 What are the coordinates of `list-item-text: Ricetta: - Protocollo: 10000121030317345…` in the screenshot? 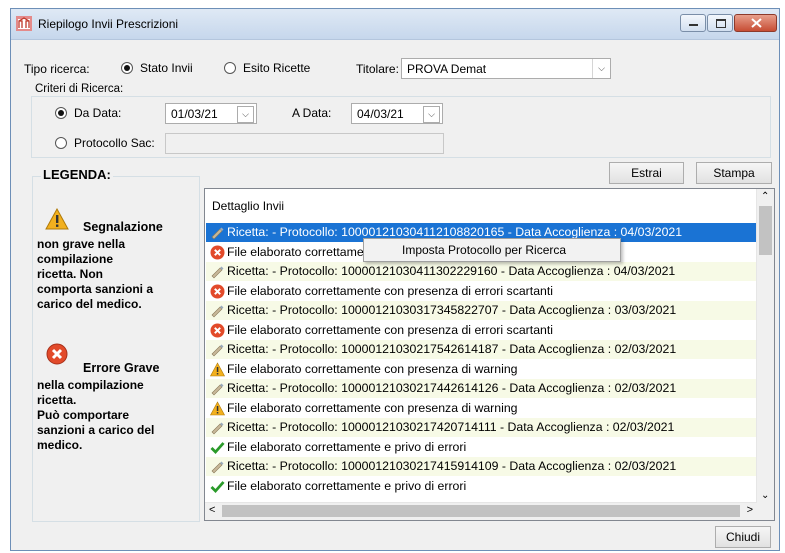 It's located at (452, 310).